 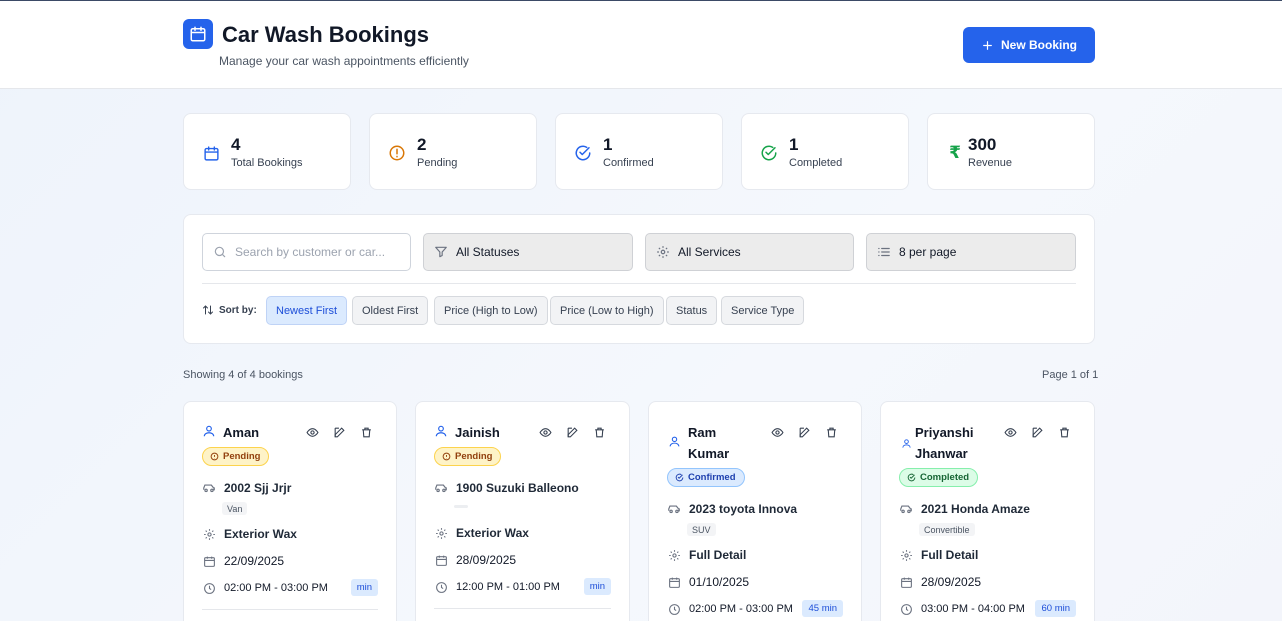 I want to click on stat-label: Completed, so click(x=816, y=163).